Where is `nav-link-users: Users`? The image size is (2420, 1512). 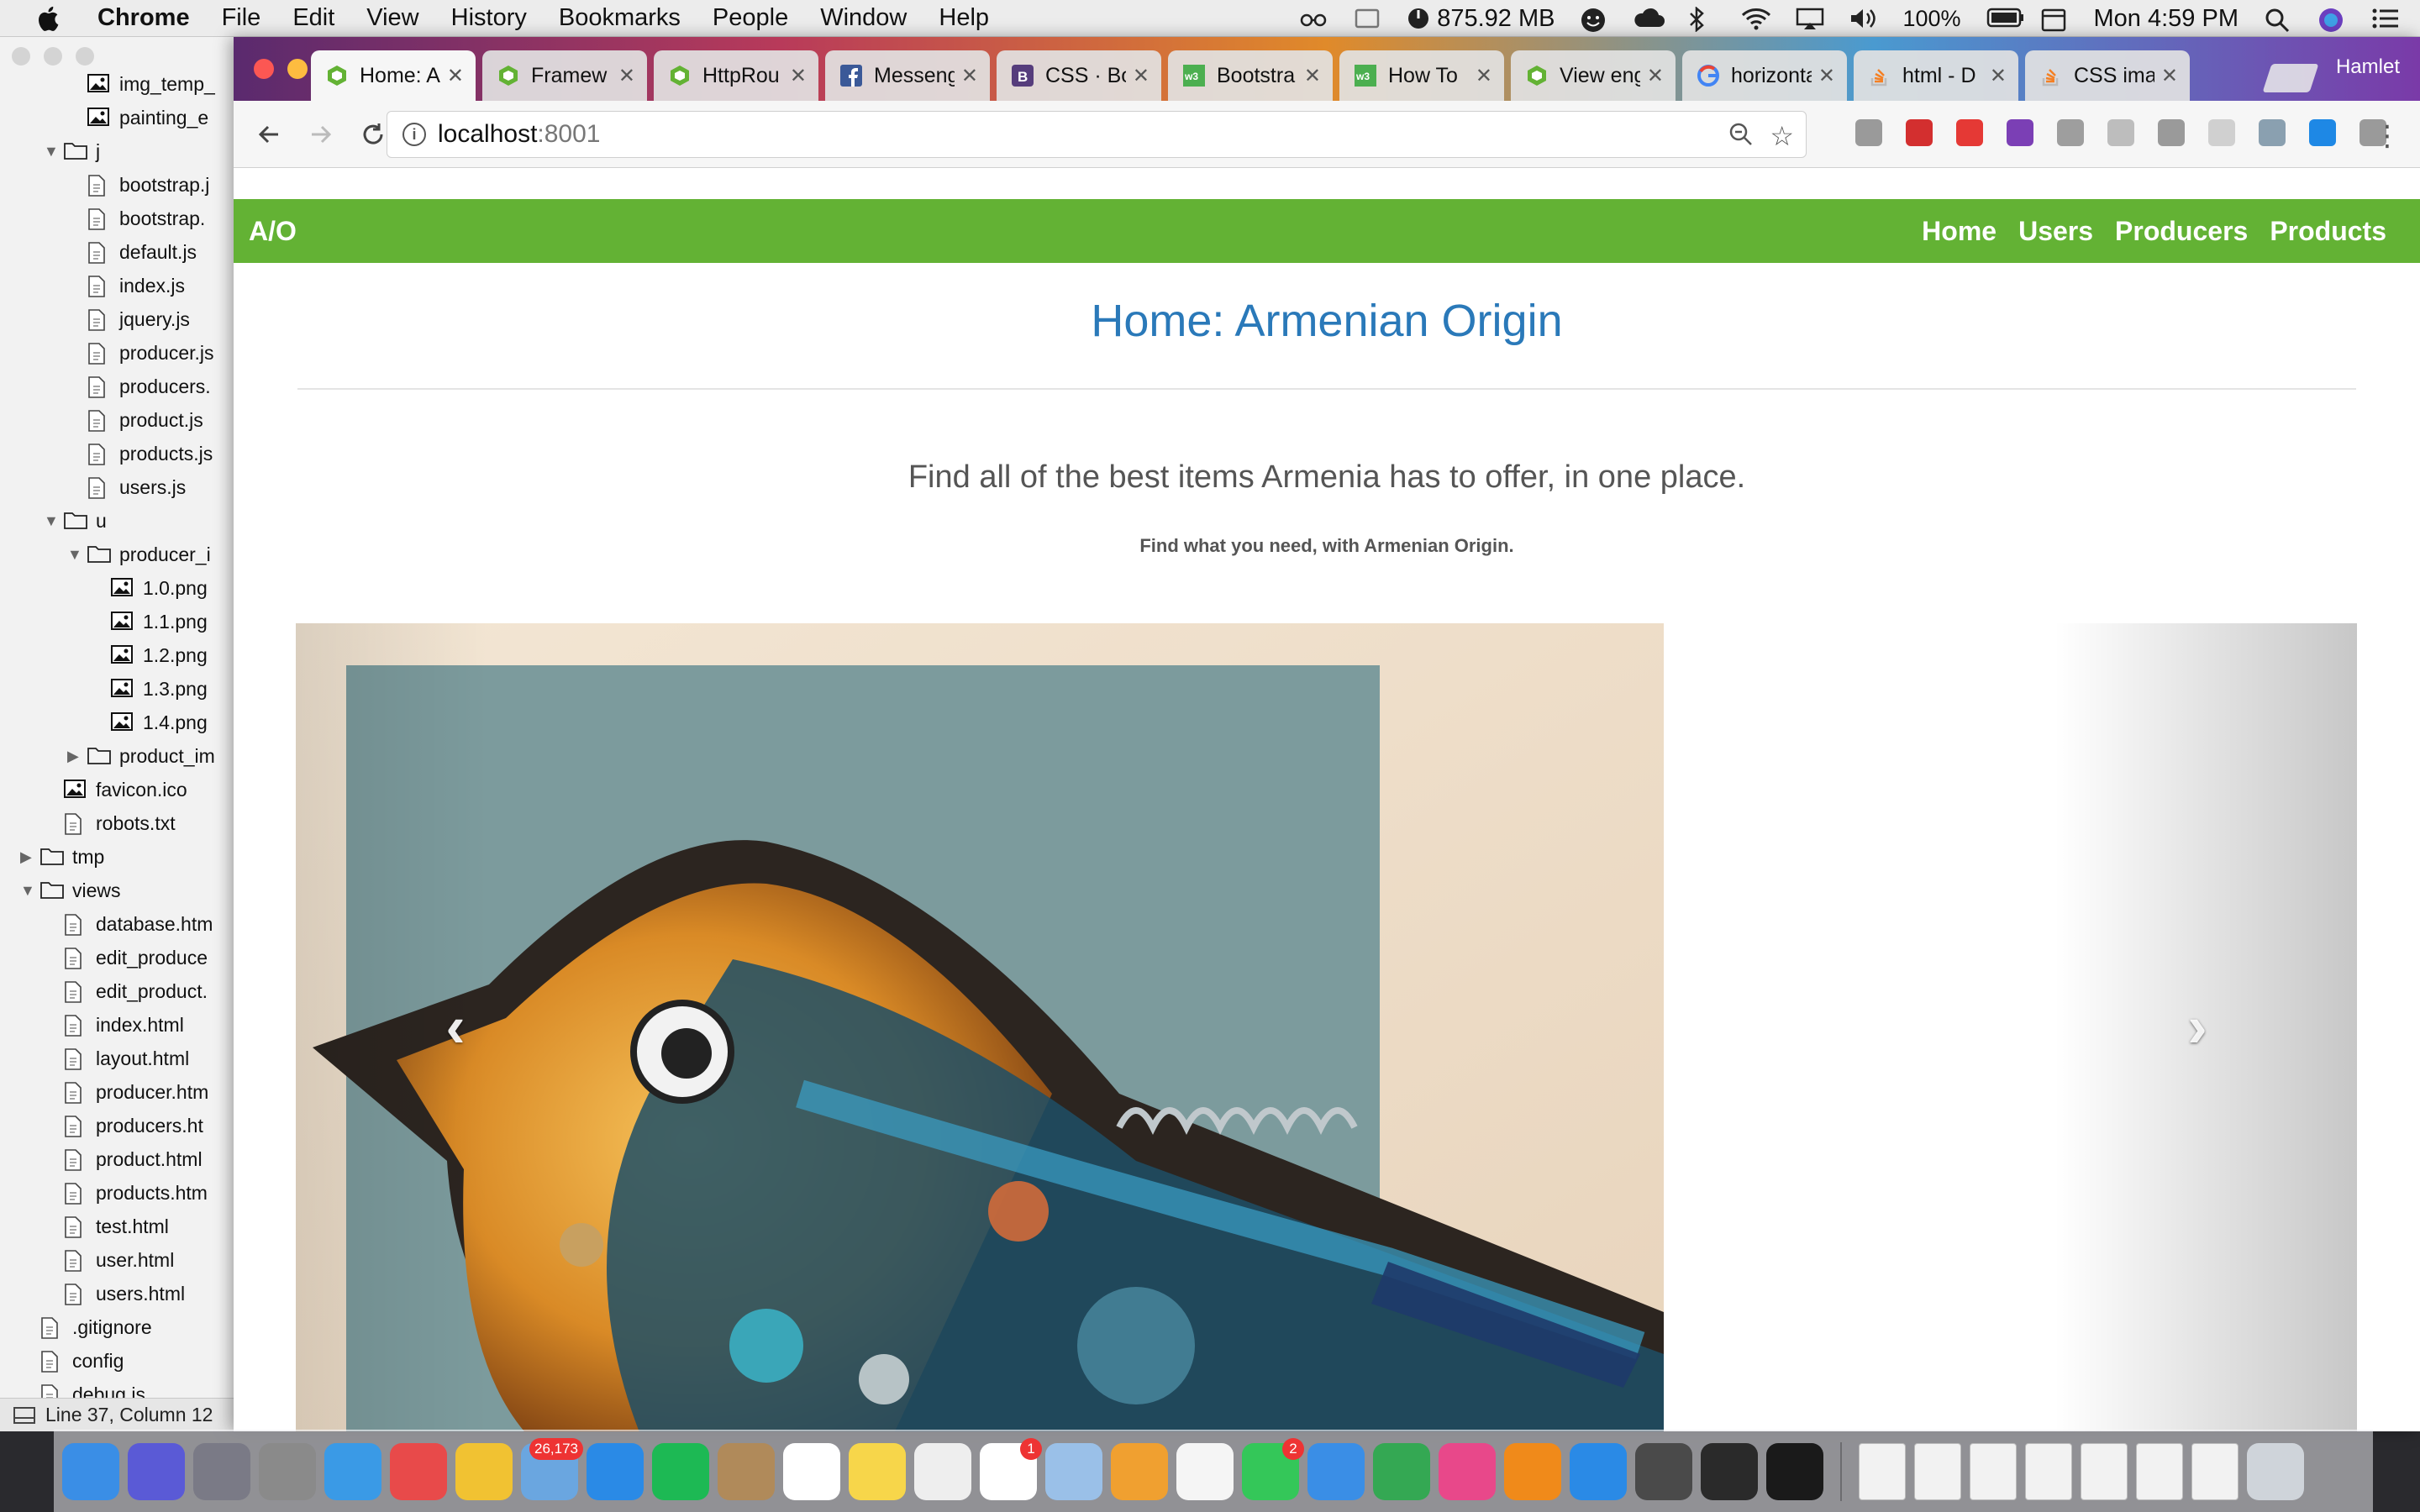
nav-link-users: Users is located at coordinates (2055, 231).